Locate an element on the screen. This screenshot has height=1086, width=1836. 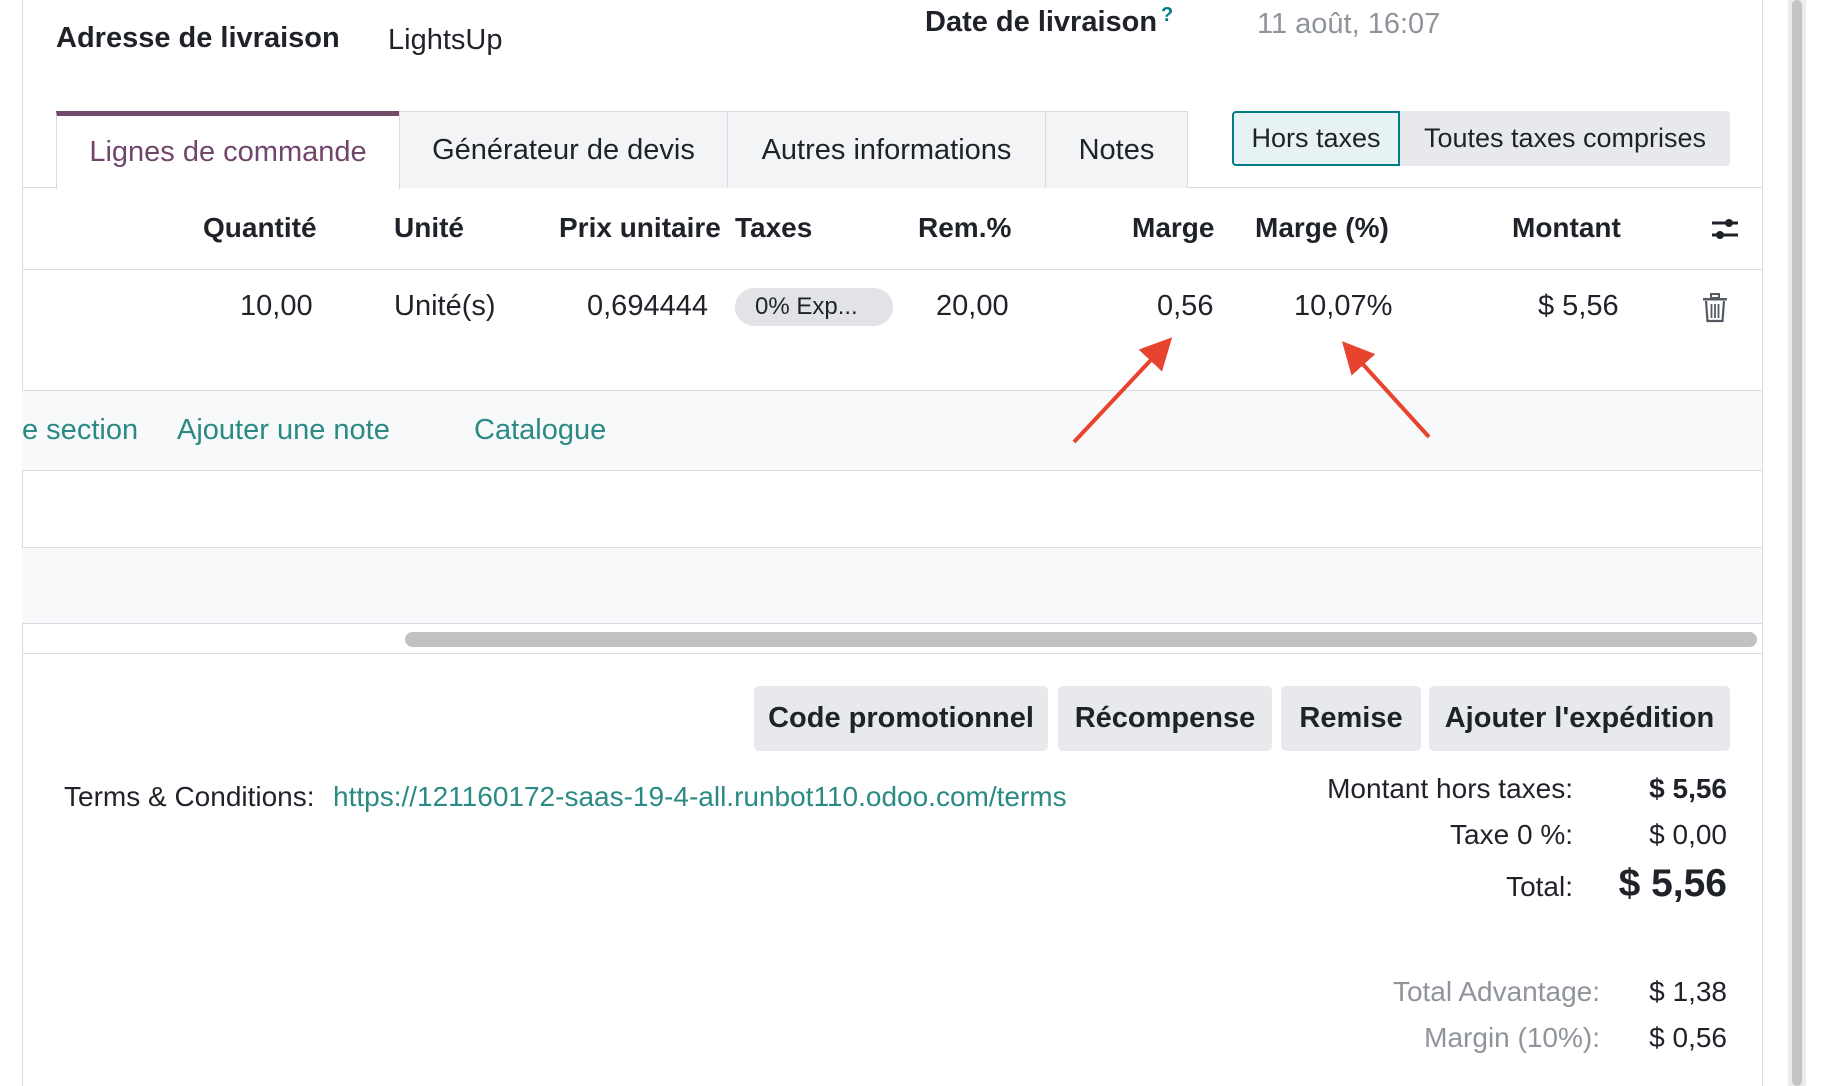
col-margin: Marge is located at coordinates (1173, 228).